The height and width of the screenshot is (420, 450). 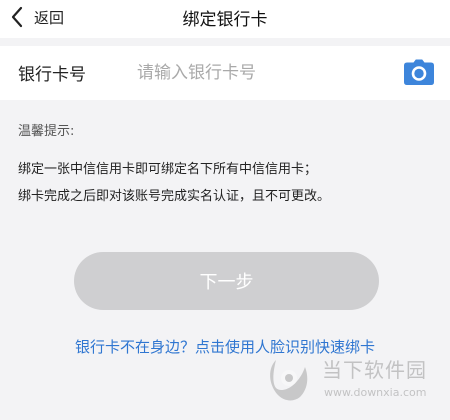 I want to click on bank-card-label: 银行卡号, so click(x=52, y=75).